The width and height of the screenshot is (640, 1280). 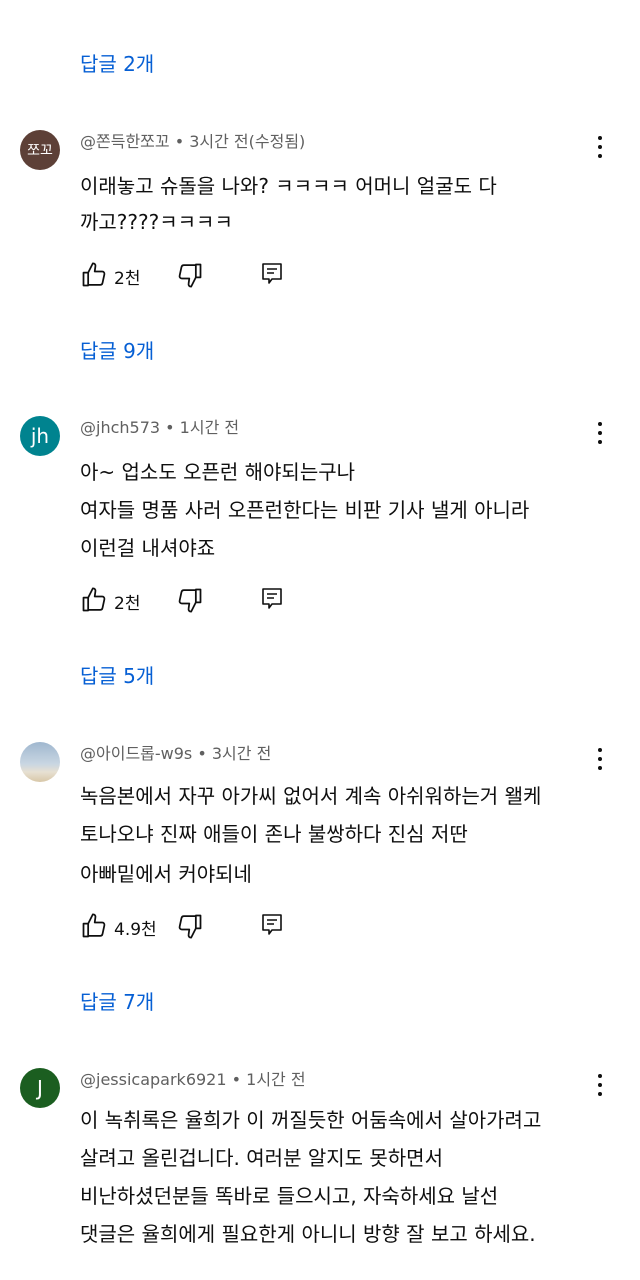 I want to click on comment-text-line: 이런걸 내셔야죠, so click(x=148, y=548).